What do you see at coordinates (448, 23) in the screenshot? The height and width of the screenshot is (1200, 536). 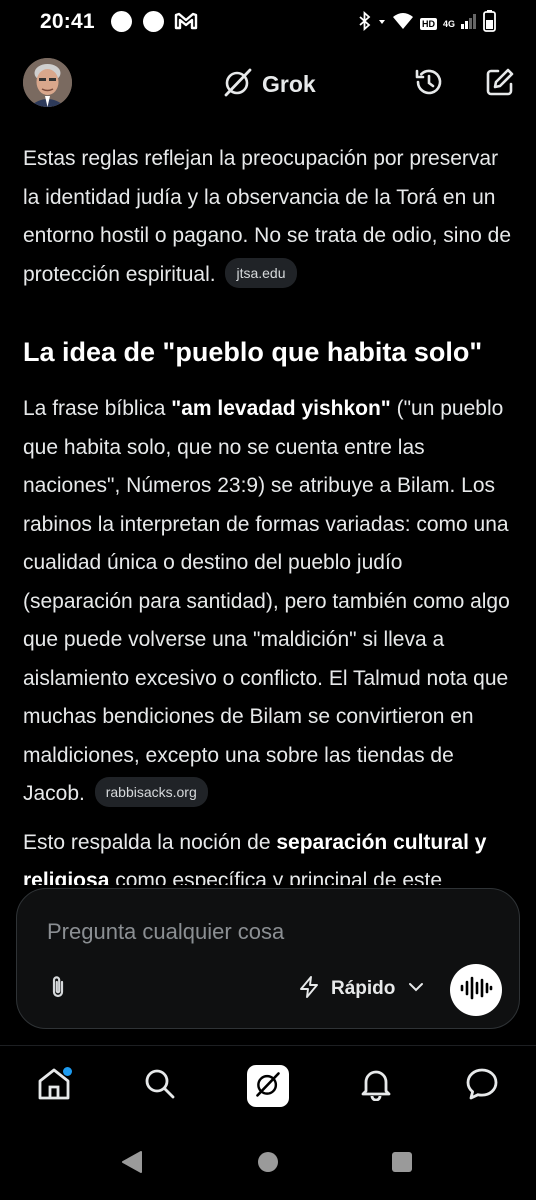 I see `network-type: 4G` at bounding box center [448, 23].